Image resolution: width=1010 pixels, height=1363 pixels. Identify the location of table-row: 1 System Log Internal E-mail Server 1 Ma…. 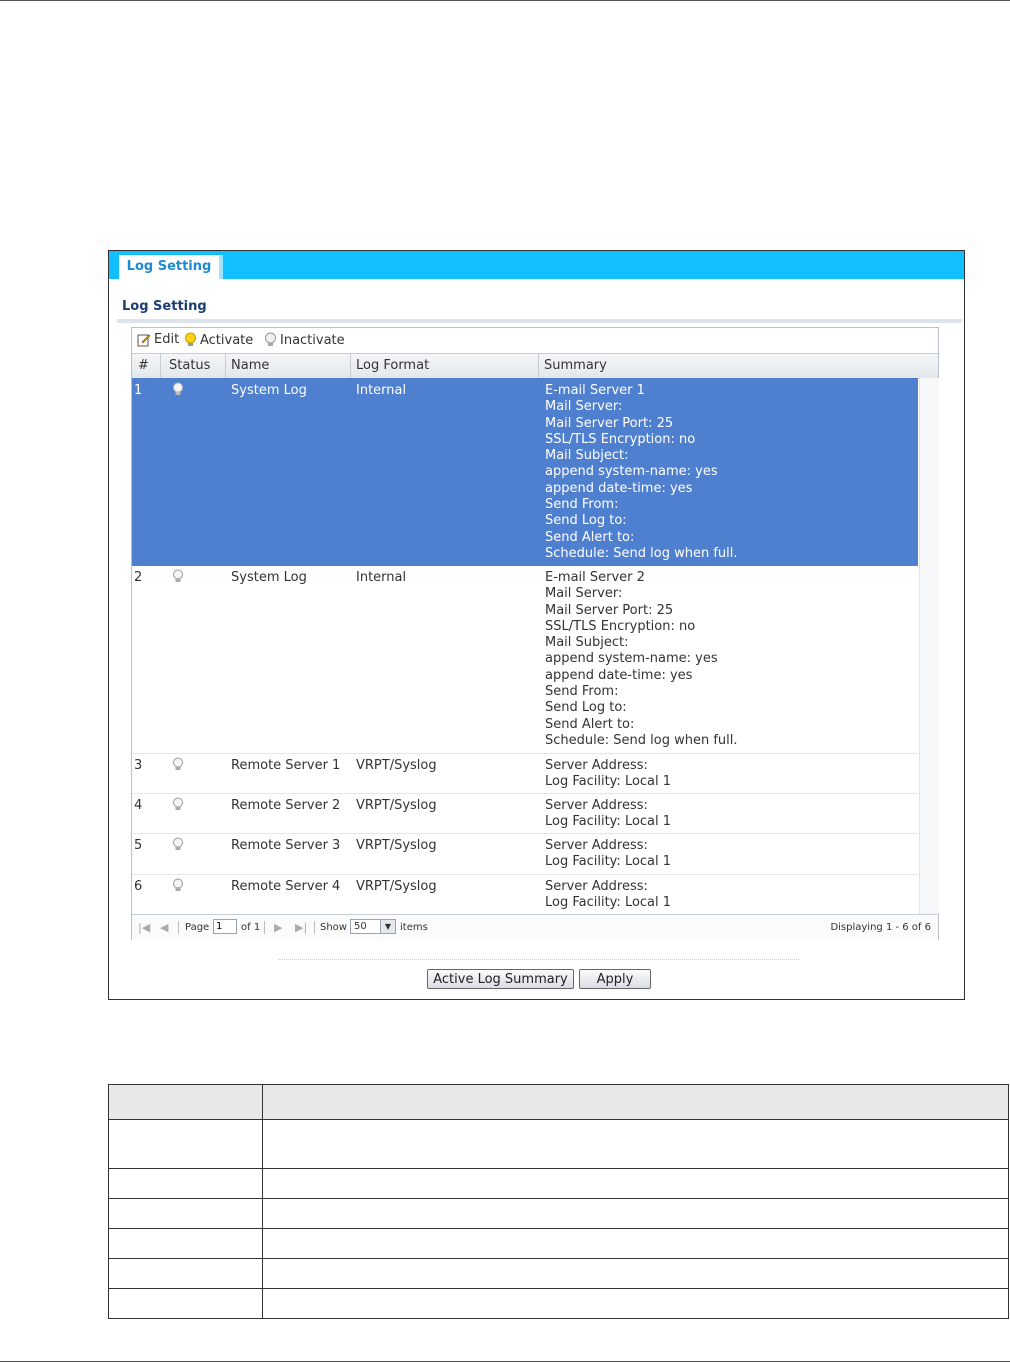
(525, 472).